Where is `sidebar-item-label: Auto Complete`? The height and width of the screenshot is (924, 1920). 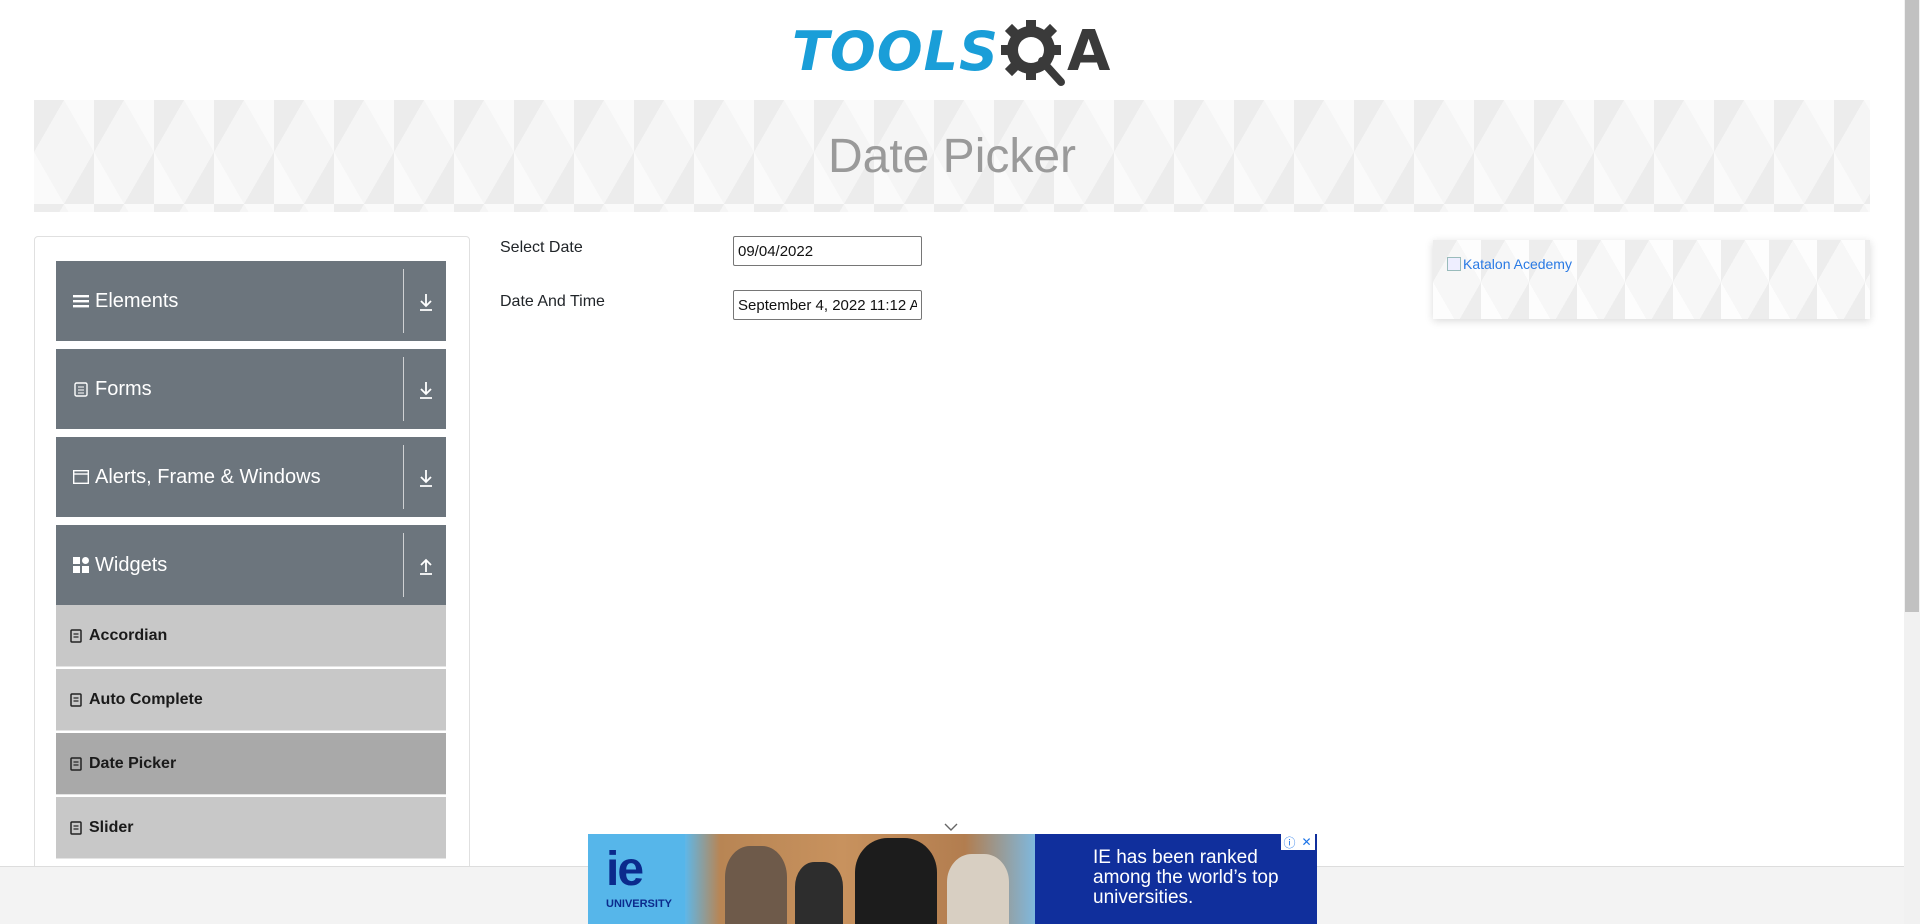
sidebar-item-label: Auto Complete is located at coordinates (146, 699).